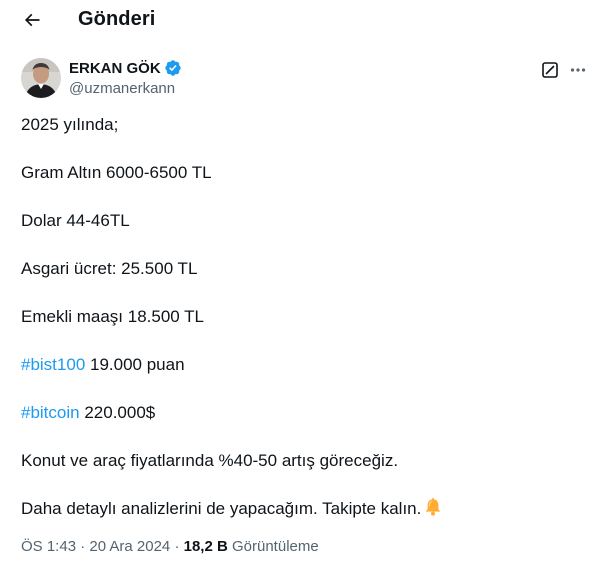 The image size is (598, 573). What do you see at coordinates (564, 70) in the screenshot?
I see `tweet-actions` at bounding box center [564, 70].